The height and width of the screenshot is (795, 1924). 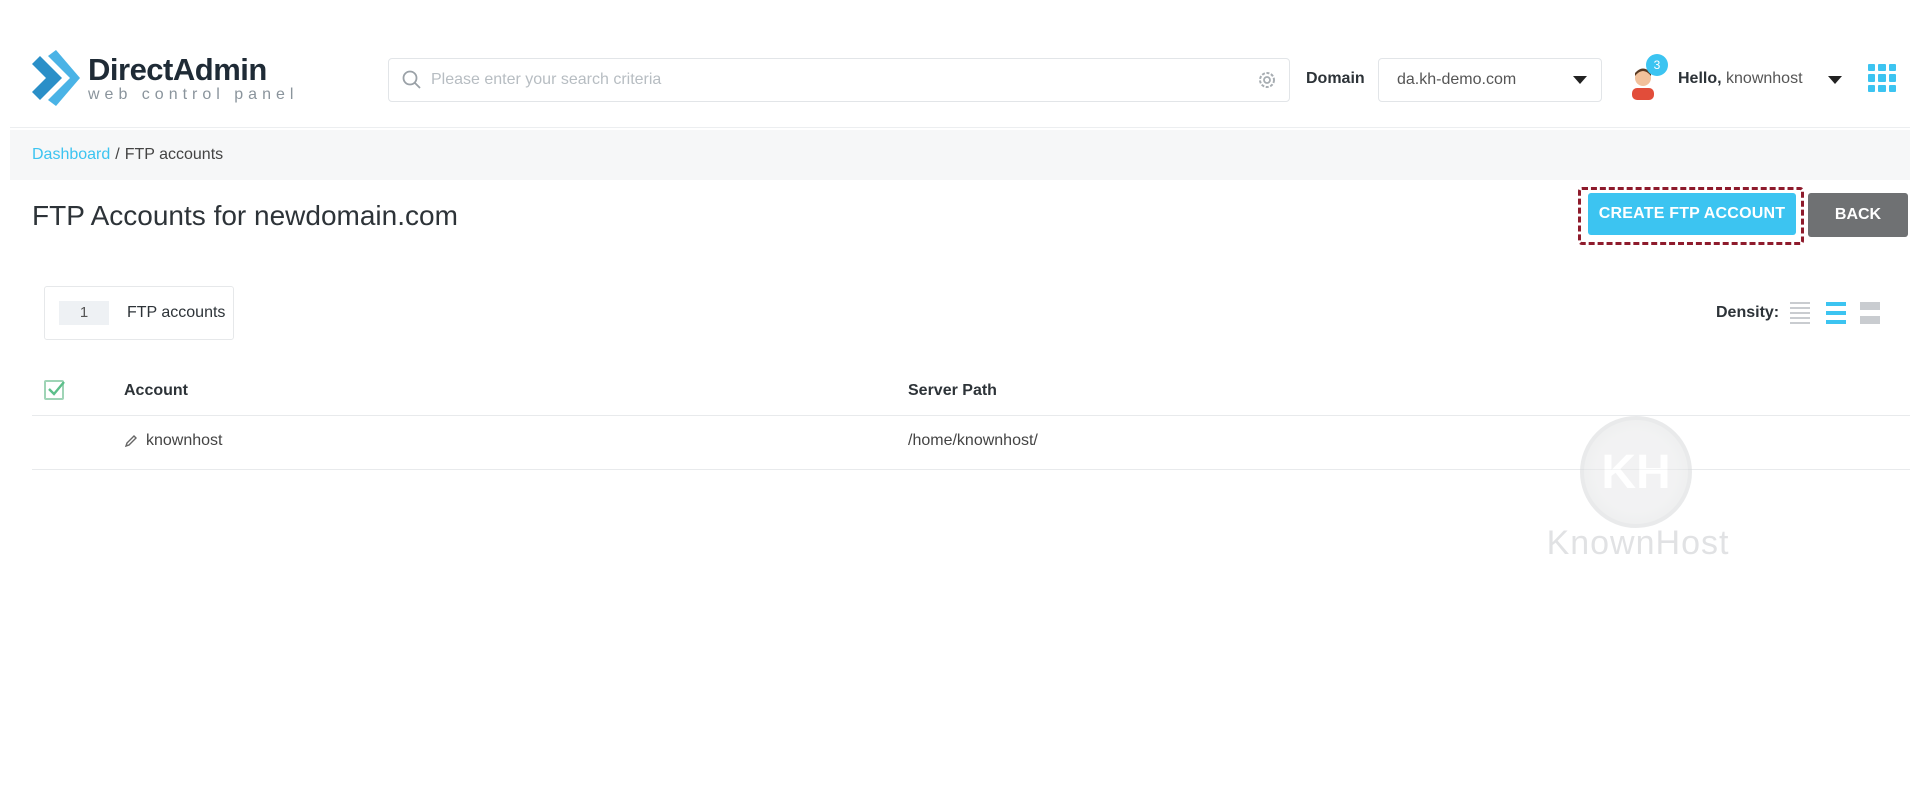 I want to click on username: knownhost, so click(x=1764, y=78).